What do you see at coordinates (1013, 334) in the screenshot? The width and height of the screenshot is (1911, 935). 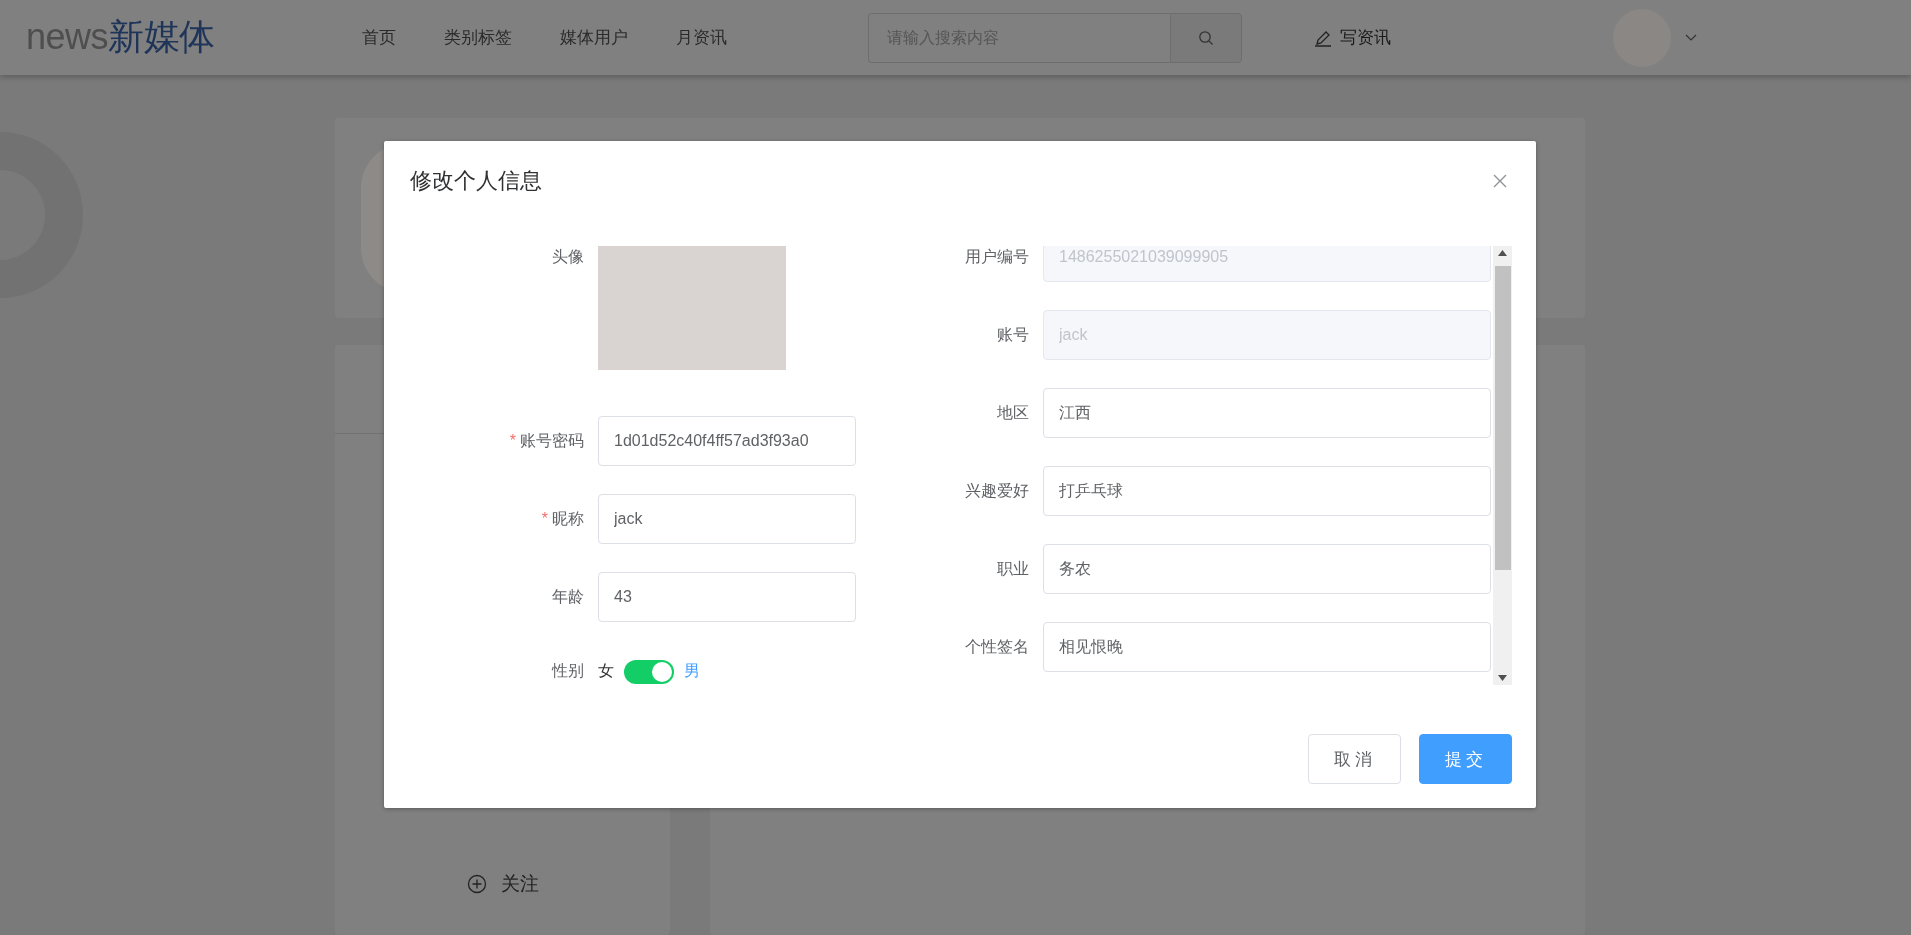 I see `field-label: 账号` at bounding box center [1013, 334].